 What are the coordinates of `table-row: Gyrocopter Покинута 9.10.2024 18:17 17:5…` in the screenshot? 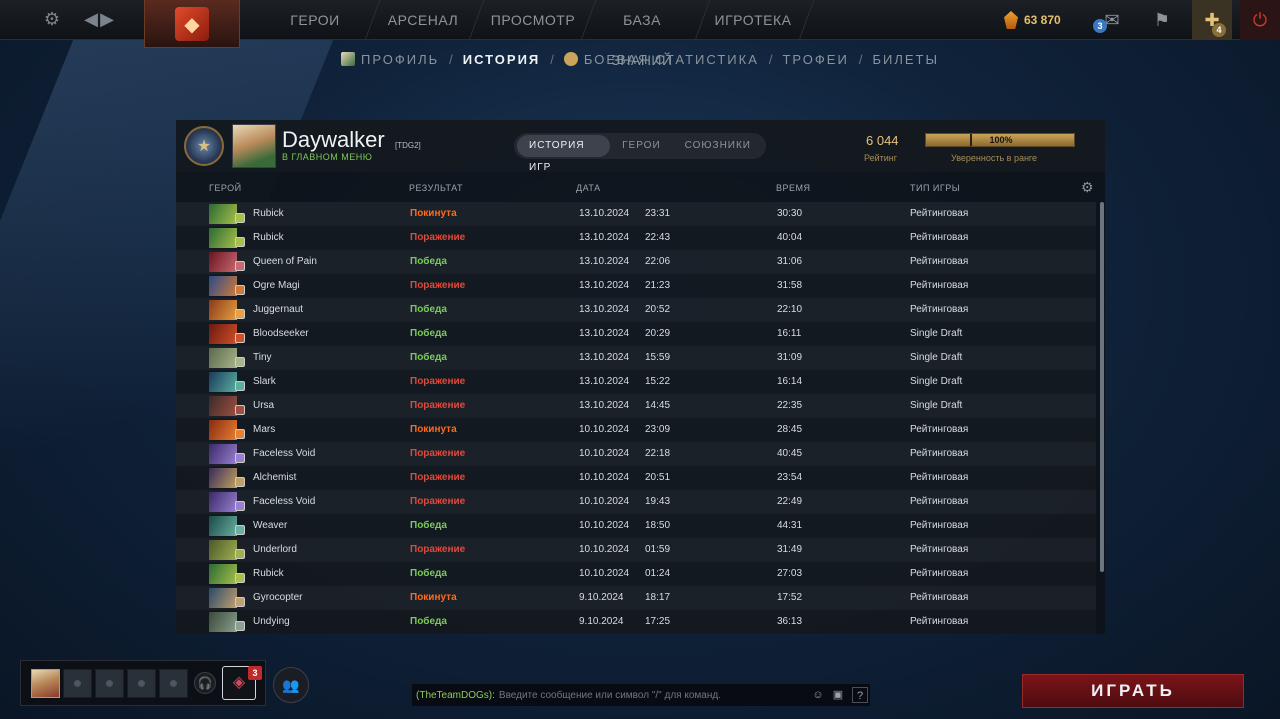 It's located at (636, 598).